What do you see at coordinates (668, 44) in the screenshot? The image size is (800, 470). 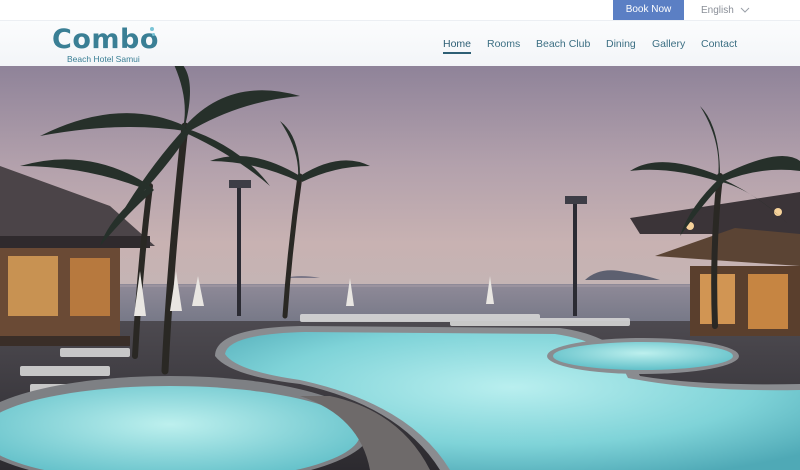 I see `nav-item-gallery: Gallery` at bounding box center [668, 44].